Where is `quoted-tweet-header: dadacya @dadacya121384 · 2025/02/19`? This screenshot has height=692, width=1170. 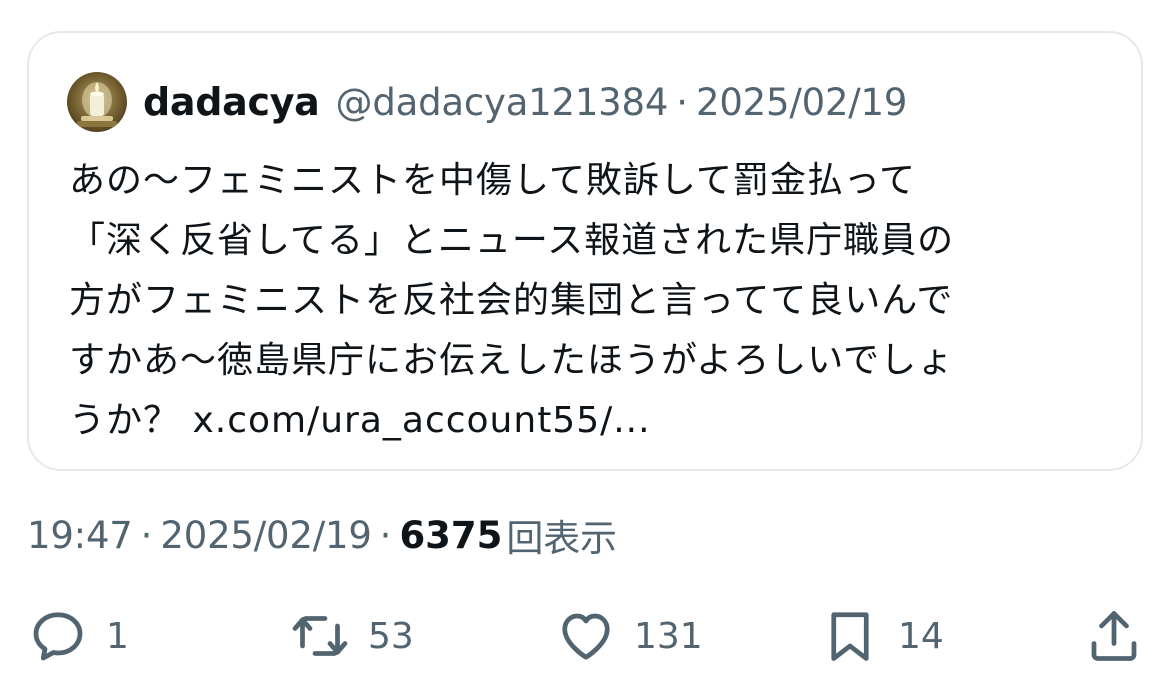 quoted-tweet-header: dadacya @dadacya121384 · 2025/02/19 is located at coordinates (487, 102).